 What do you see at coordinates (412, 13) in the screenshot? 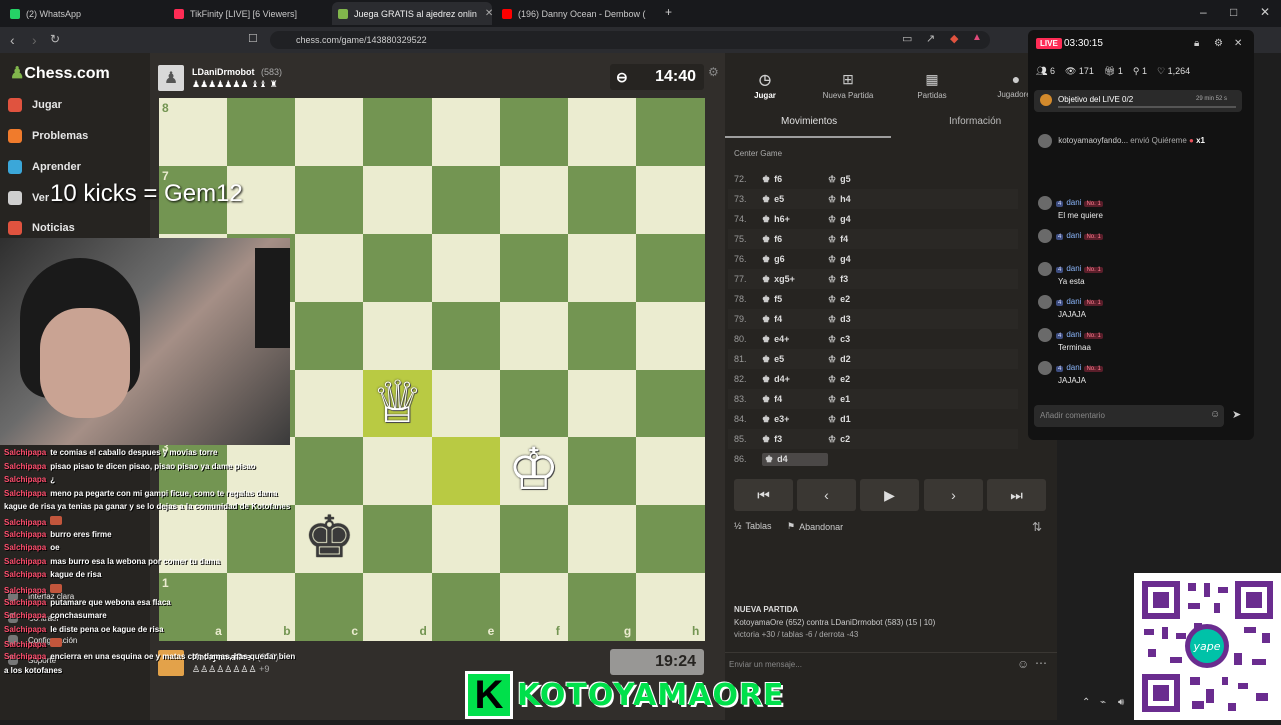
I see `browser-tab-chess: Juega GRATIS al ajedrez onlin ✕` at bounding box center [412, 13].